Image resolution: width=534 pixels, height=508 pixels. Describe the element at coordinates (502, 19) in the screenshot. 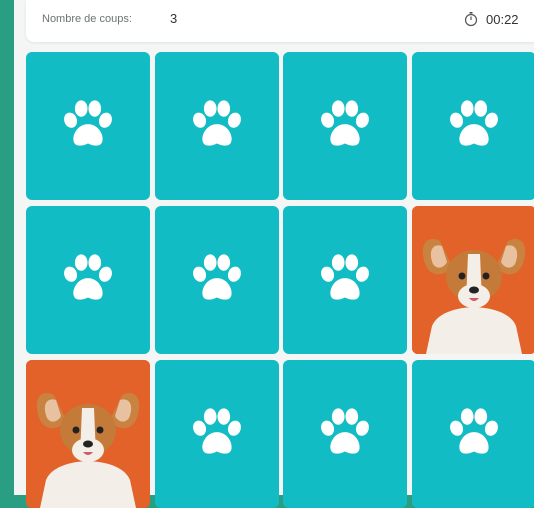

I see `timer-value: 00:22` at that location.